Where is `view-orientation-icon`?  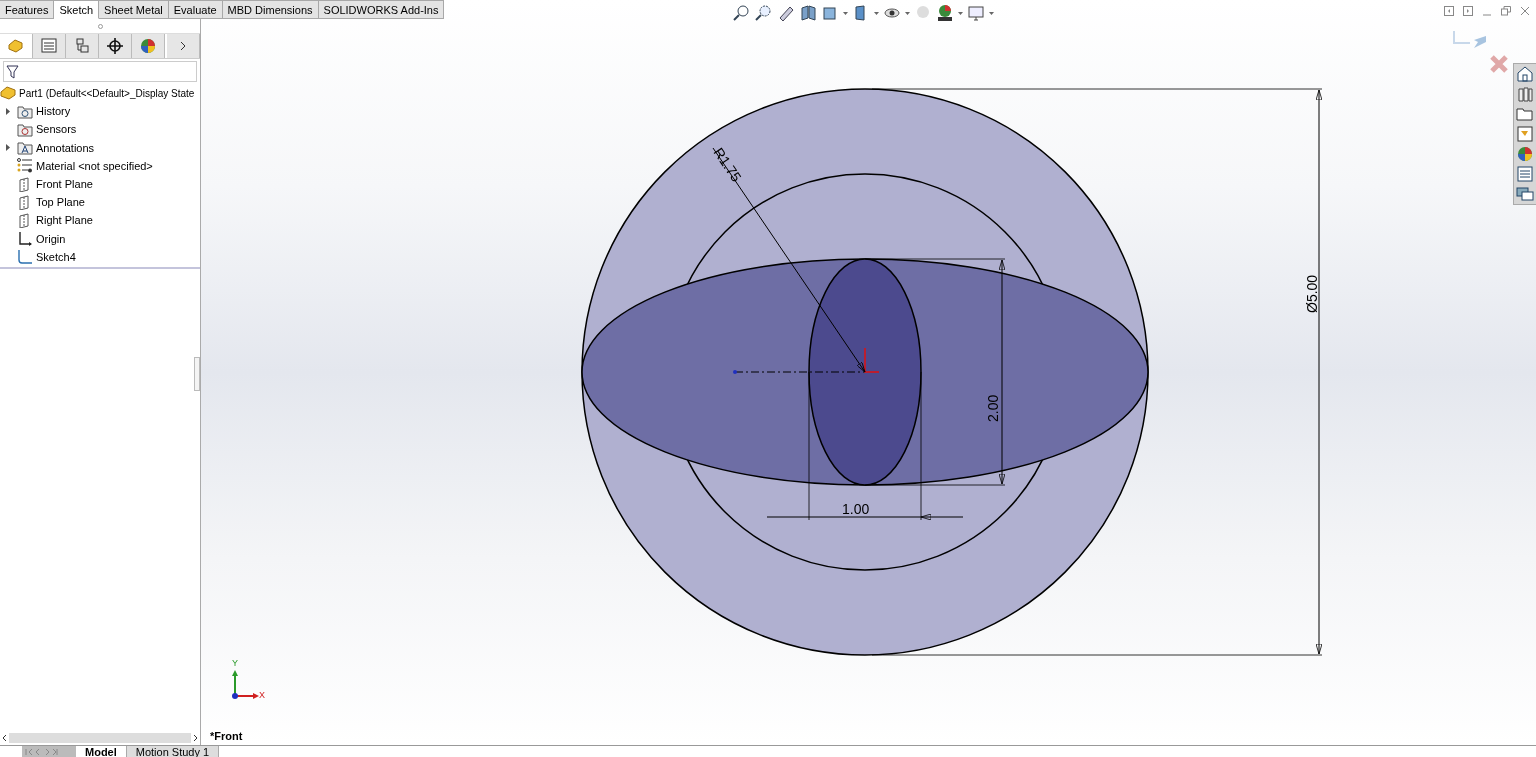 view-orientation-icon is located at coordinates (830, 13).